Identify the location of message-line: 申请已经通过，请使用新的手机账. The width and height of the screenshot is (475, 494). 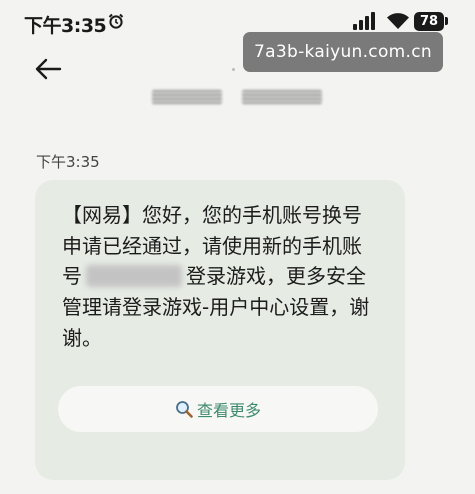
(212, 245).